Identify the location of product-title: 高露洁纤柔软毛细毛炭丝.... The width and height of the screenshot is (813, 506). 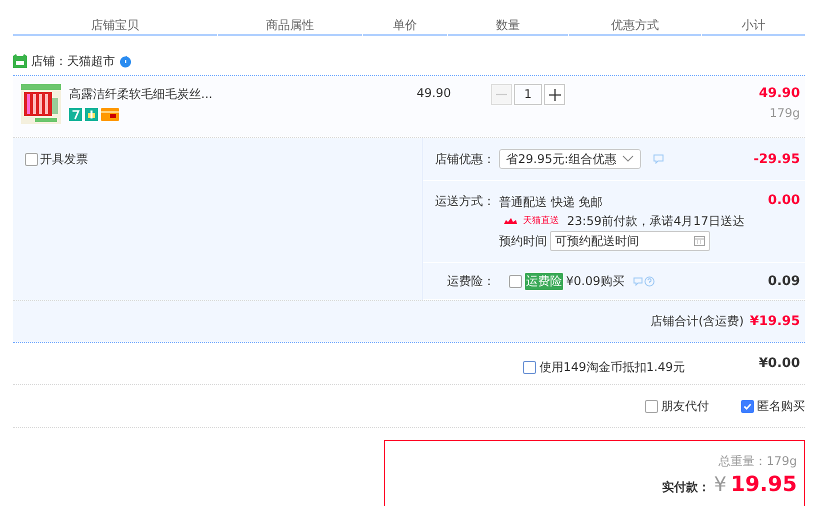
(149, 94).